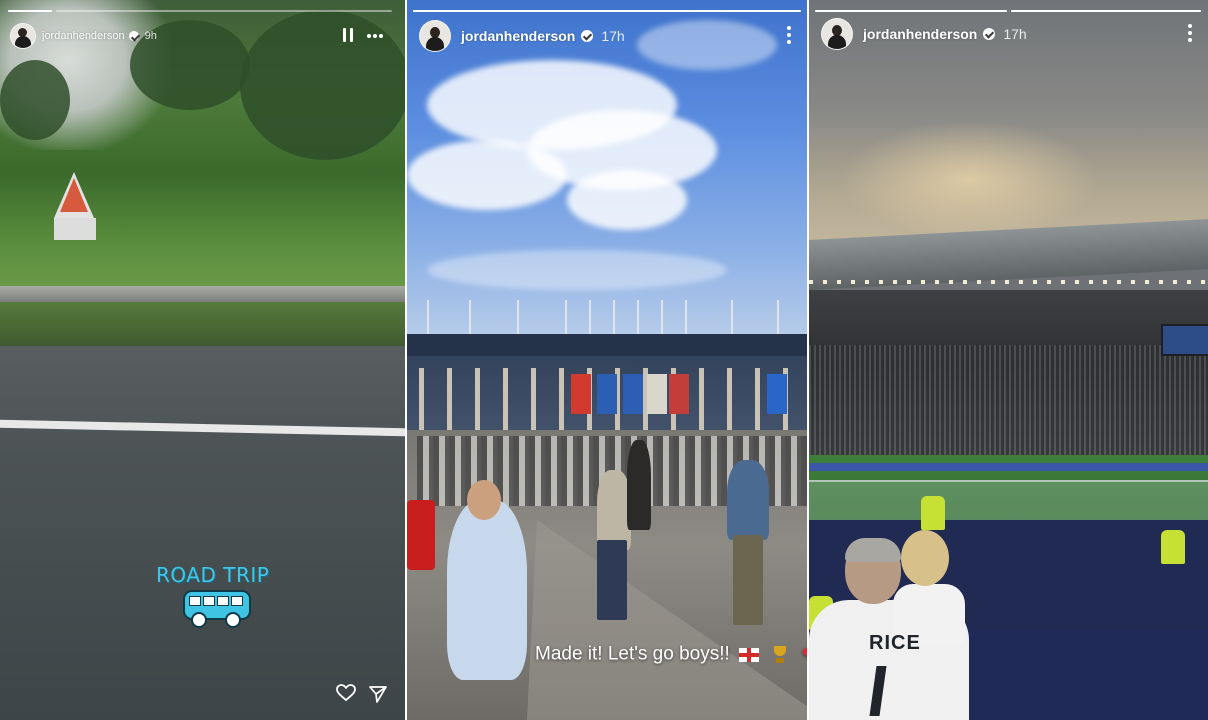  Describe the element at coordinates (484, 500) in the screenshot. I see `woman-head` at that location.